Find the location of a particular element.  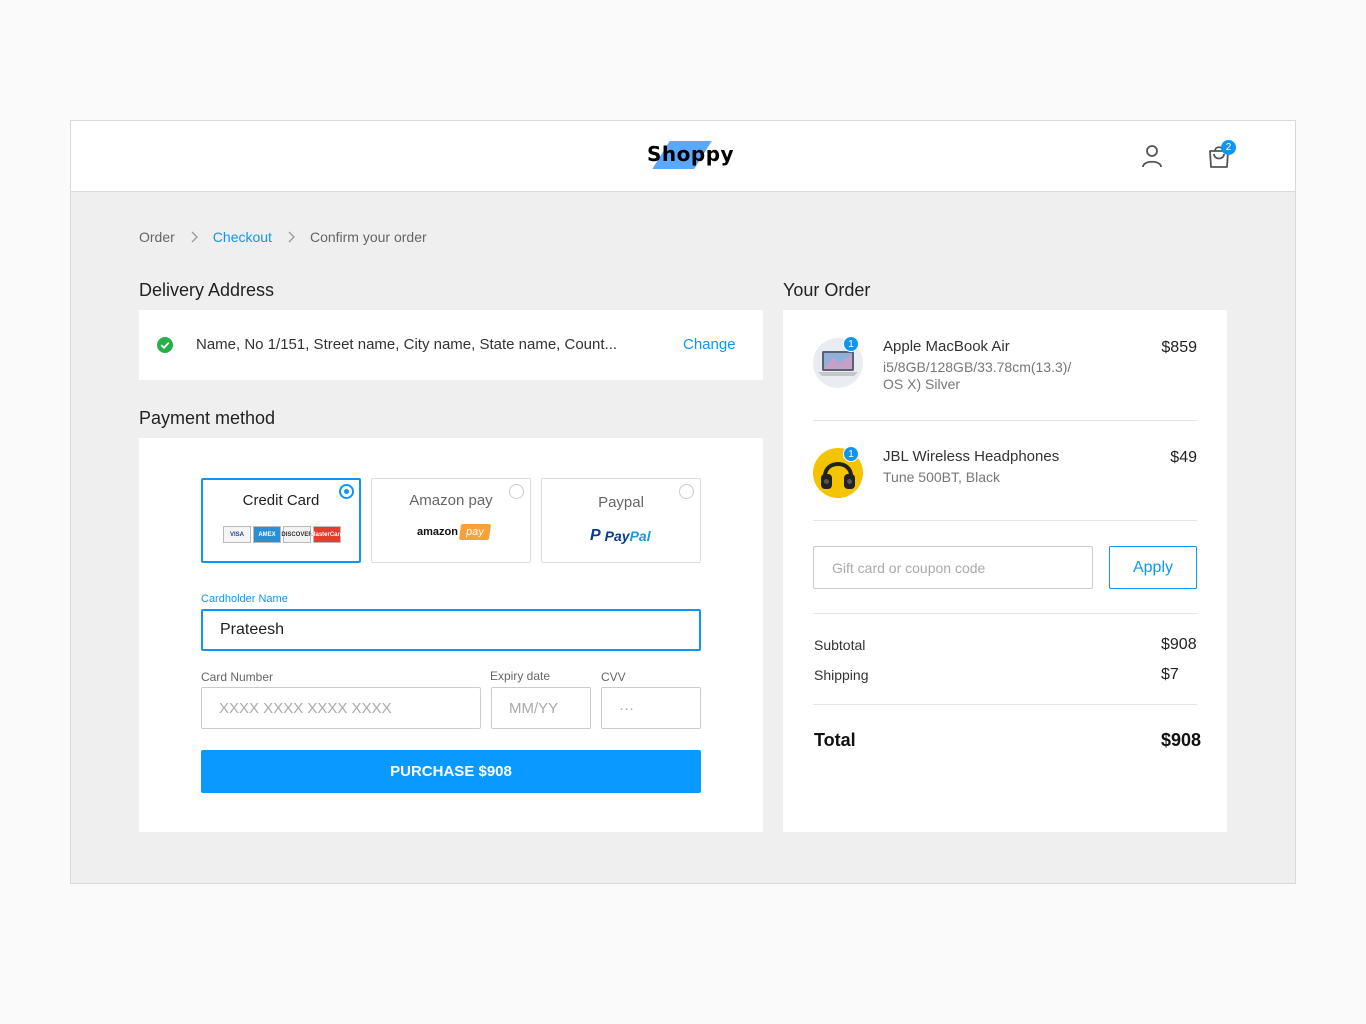

change-address-link: Change is located at coordinates (709, 344).